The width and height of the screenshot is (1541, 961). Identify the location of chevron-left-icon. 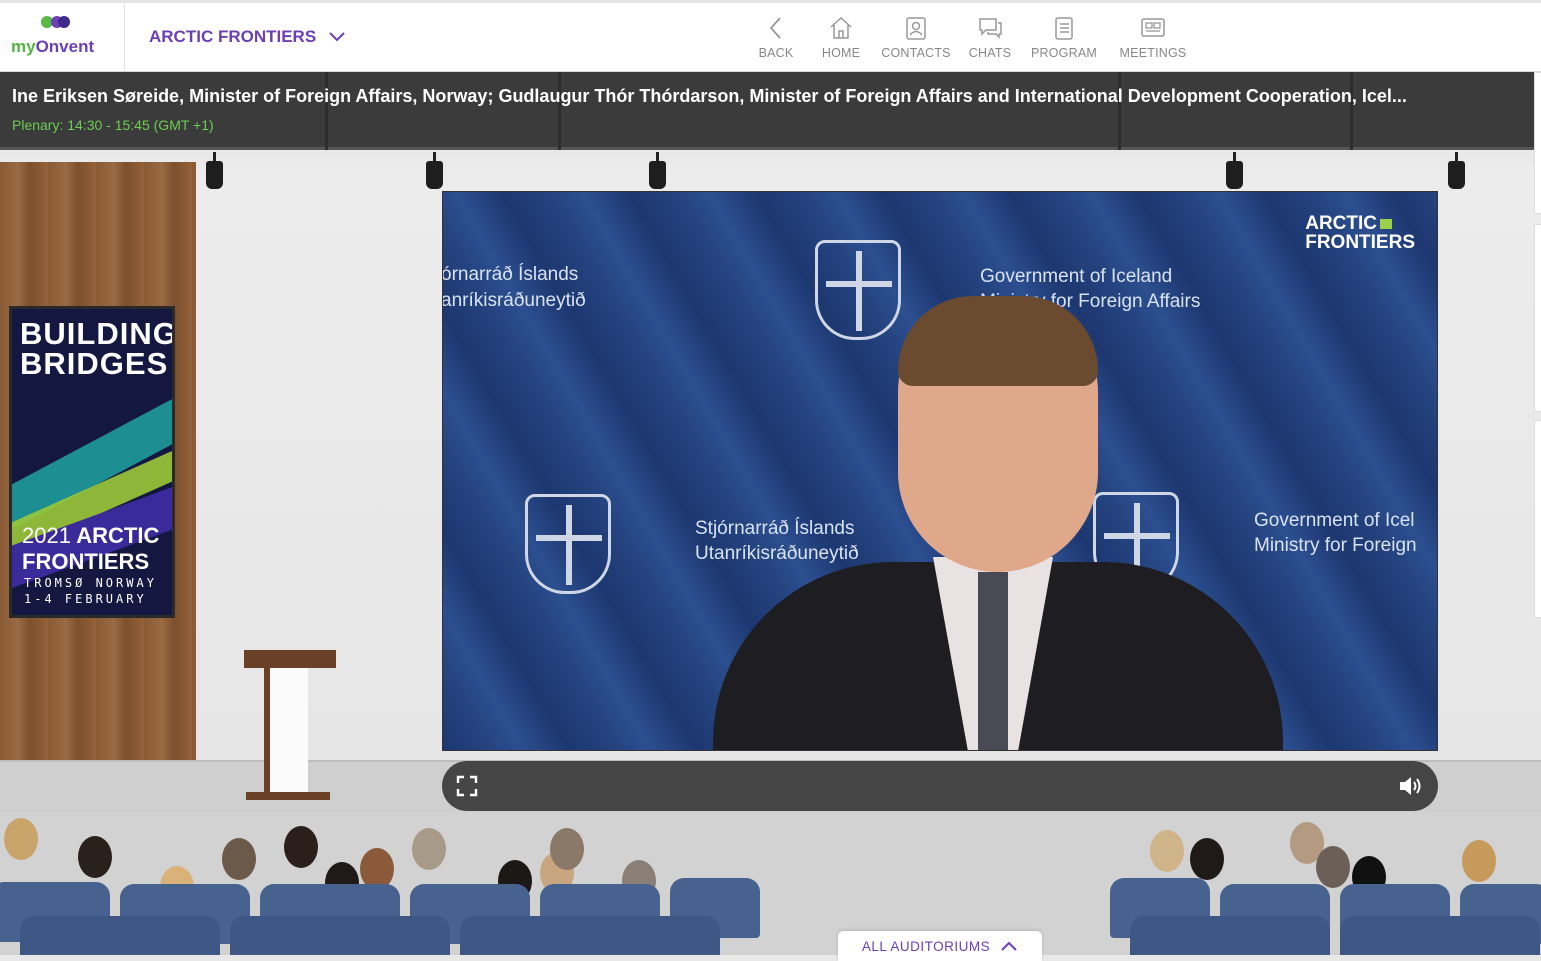
(775, 28).